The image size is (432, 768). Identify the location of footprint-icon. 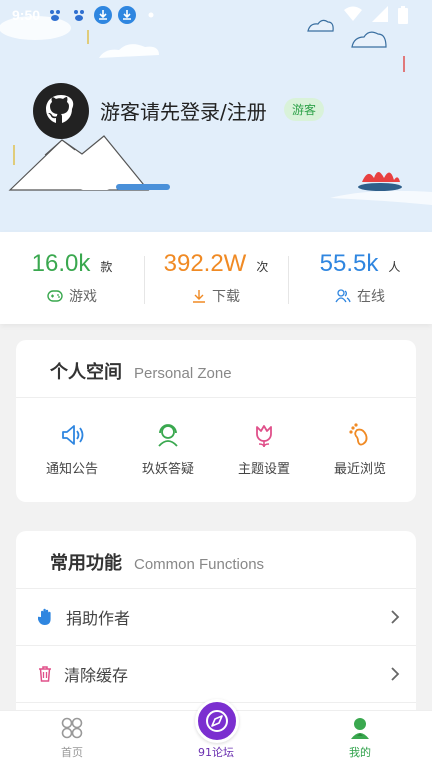
(358, 434).